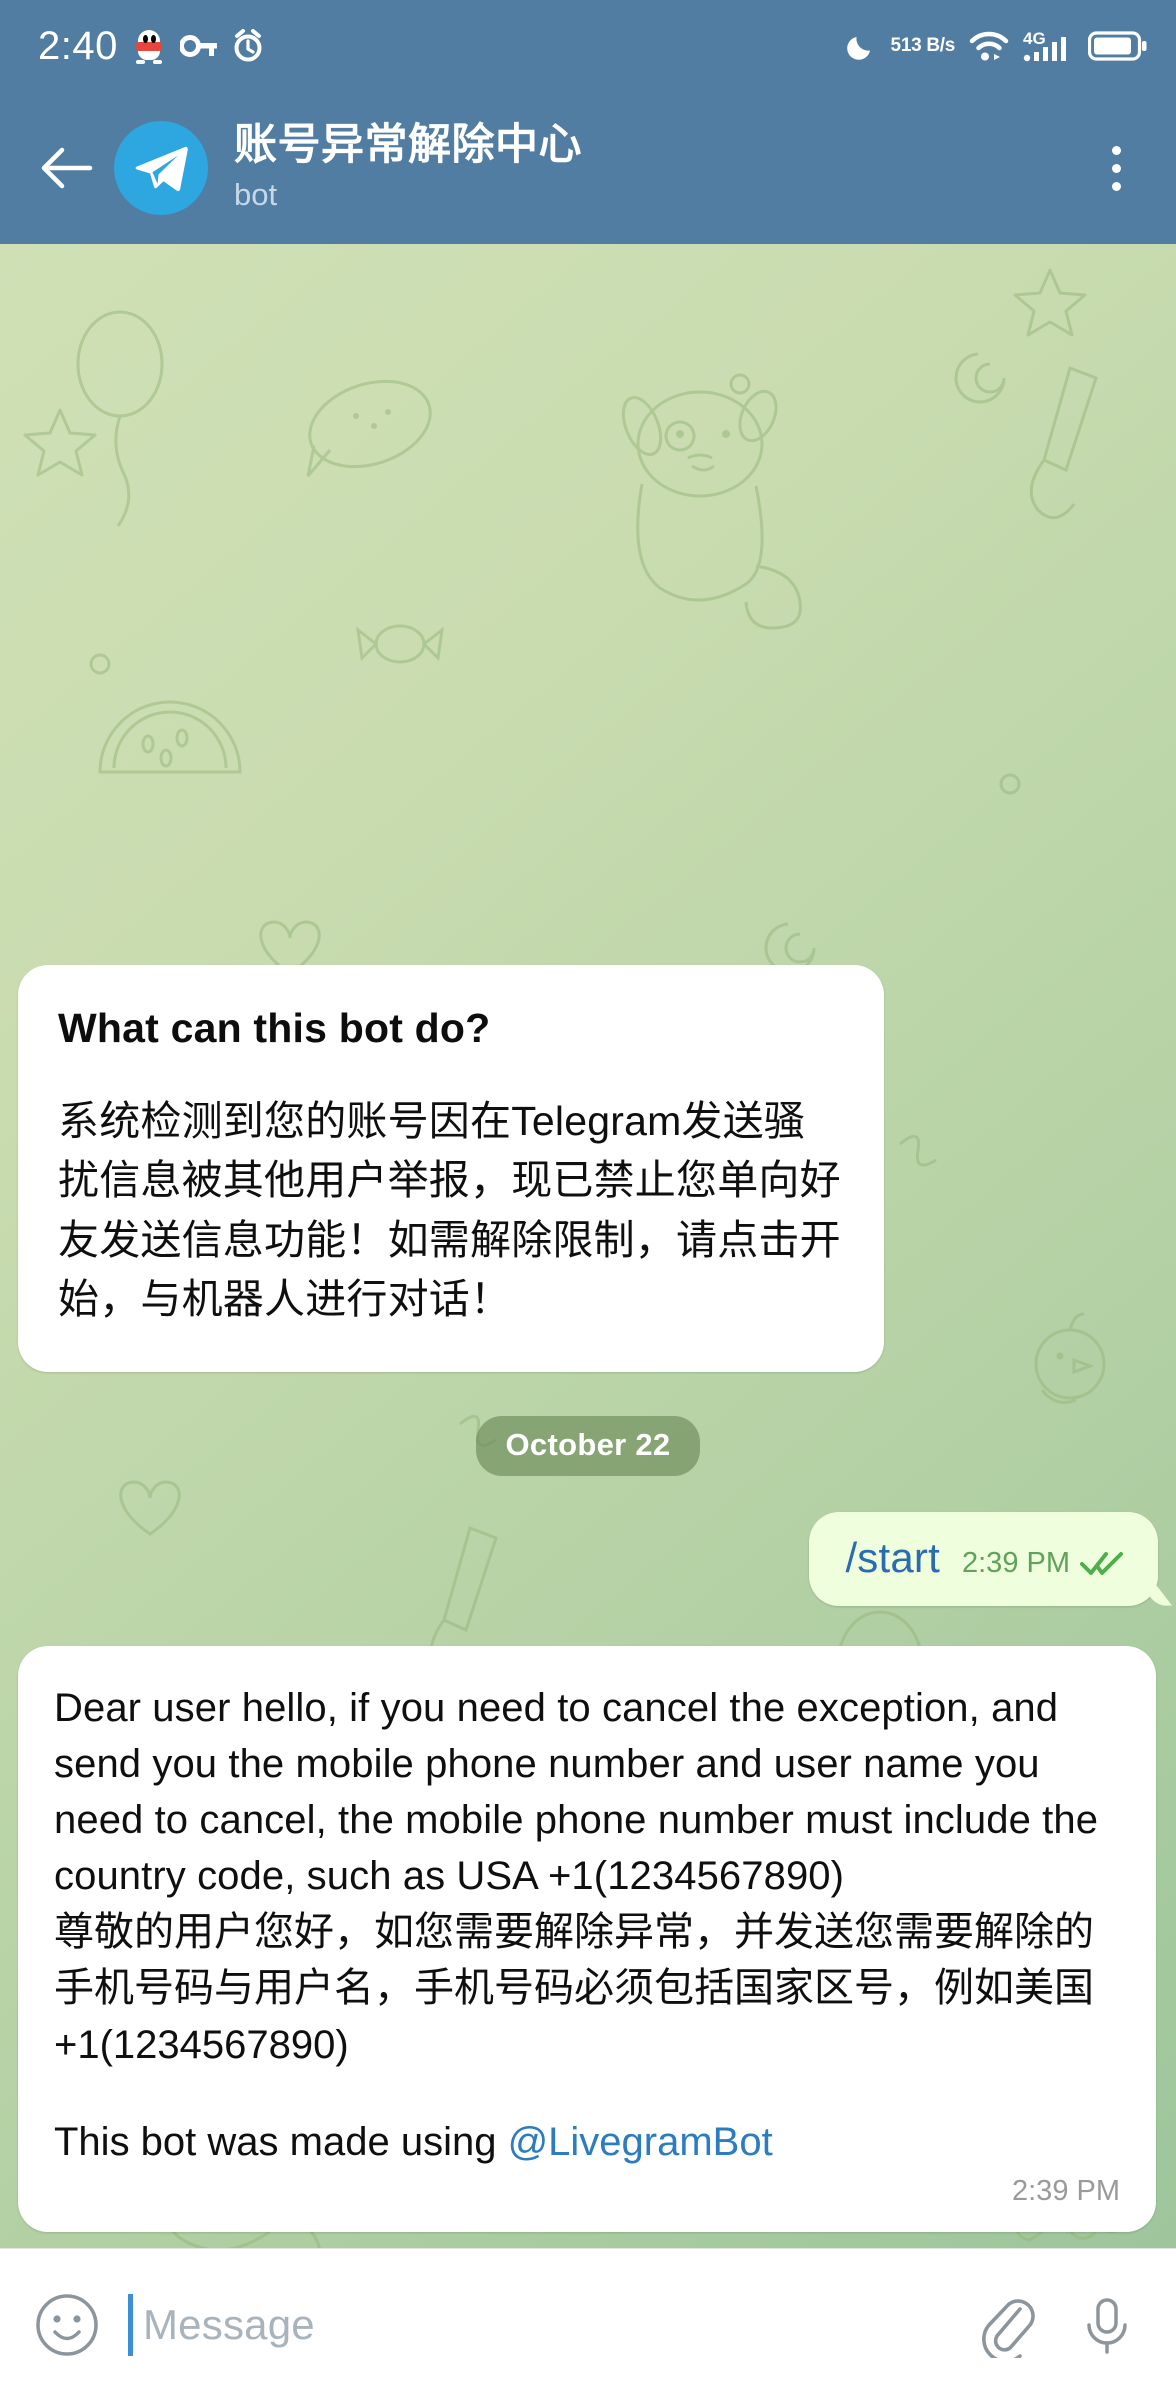  What do you see at coordinates (1118, 46) in the screenshot?
I see `battery-icon` at bounding box center [1118, 46].